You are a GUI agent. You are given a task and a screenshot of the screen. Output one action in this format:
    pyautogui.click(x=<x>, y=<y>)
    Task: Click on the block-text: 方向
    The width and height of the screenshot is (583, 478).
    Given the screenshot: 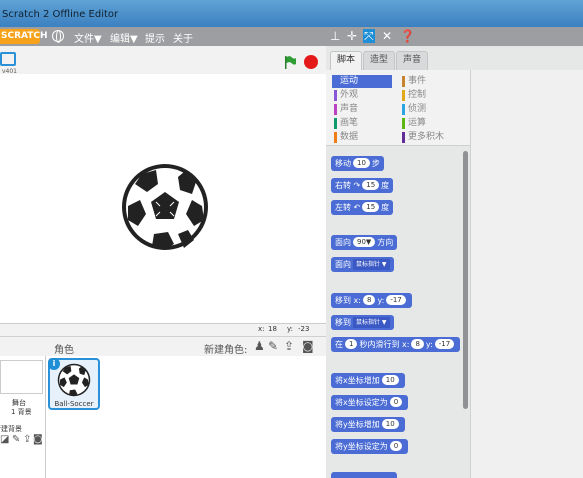 What is the action you would take?
    pyautogui.click(x=385, y=242)
    